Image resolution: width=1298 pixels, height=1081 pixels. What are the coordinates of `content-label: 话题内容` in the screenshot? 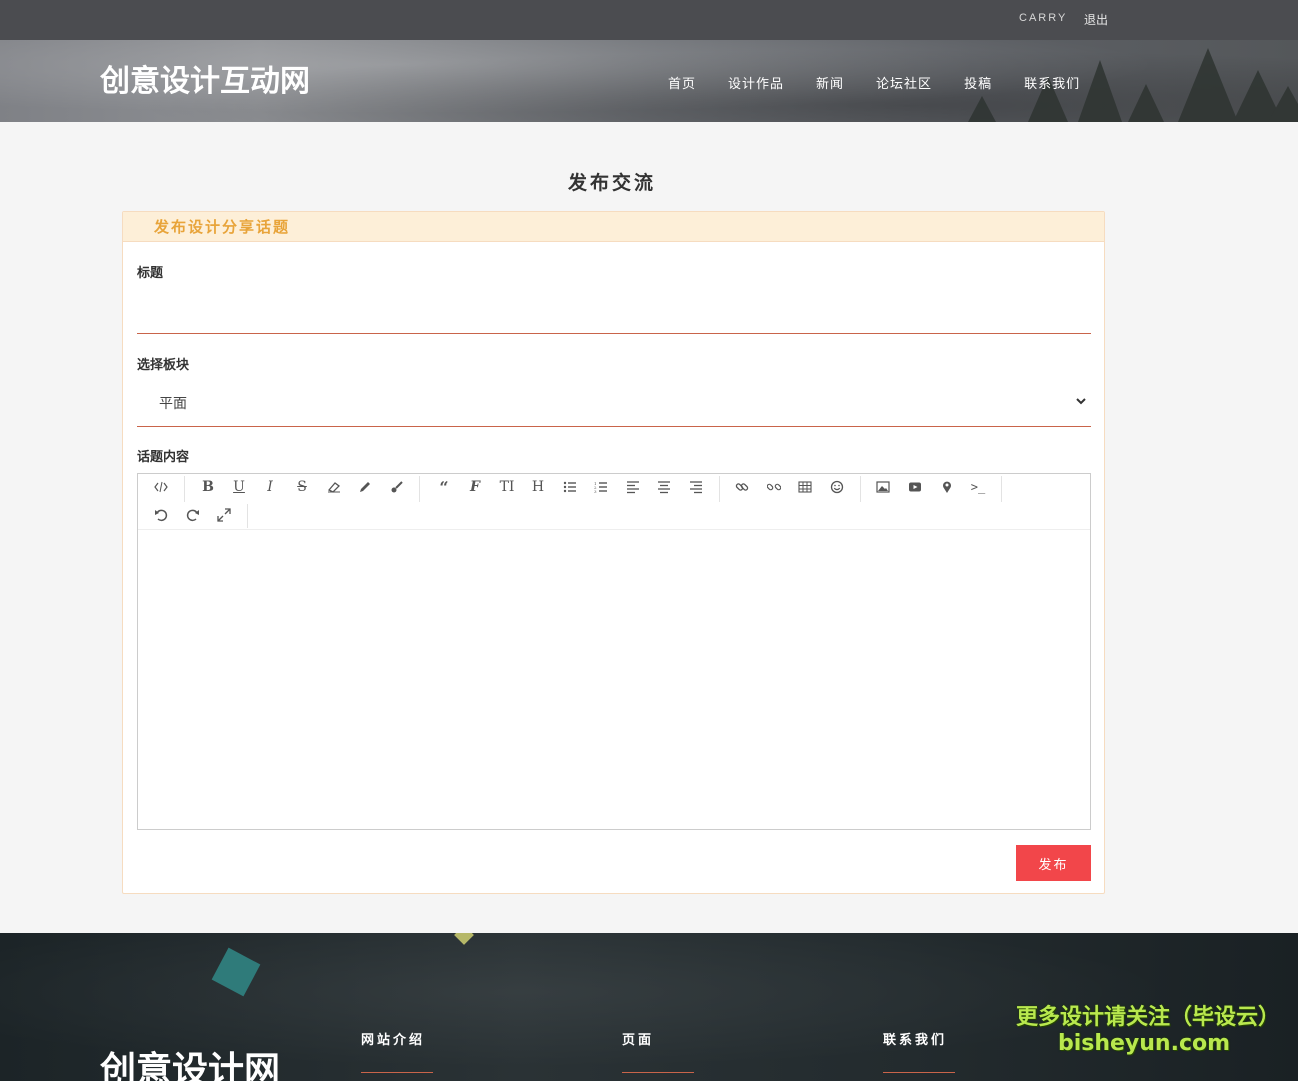 It's located at (163, 457).